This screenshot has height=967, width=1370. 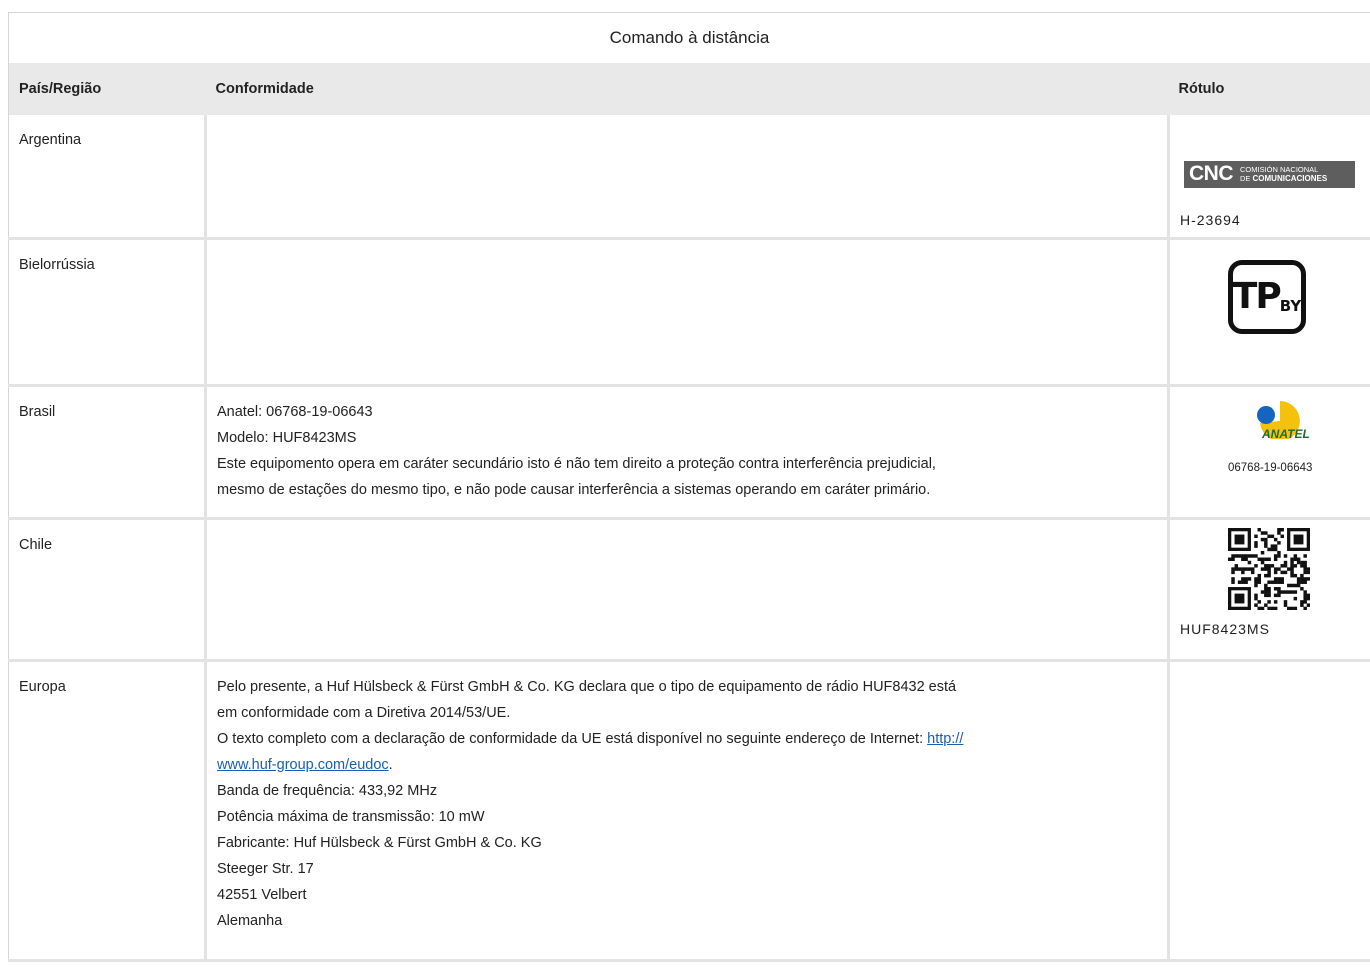 I want to click on cnc-logo-text-top: COMISIÓN NACIONAL, so click(x=1279, y=169).